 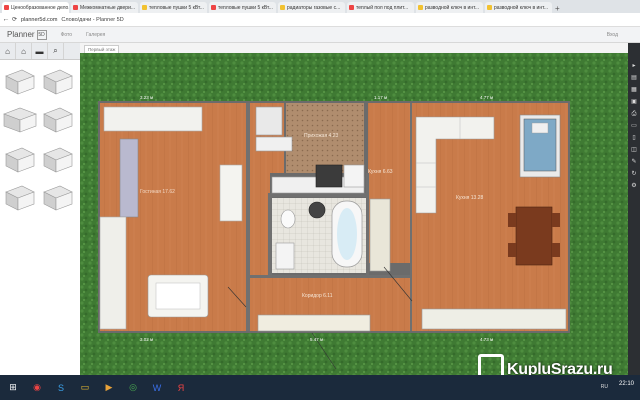 I want to click on shape-t-room, so click(x=20, y=198).